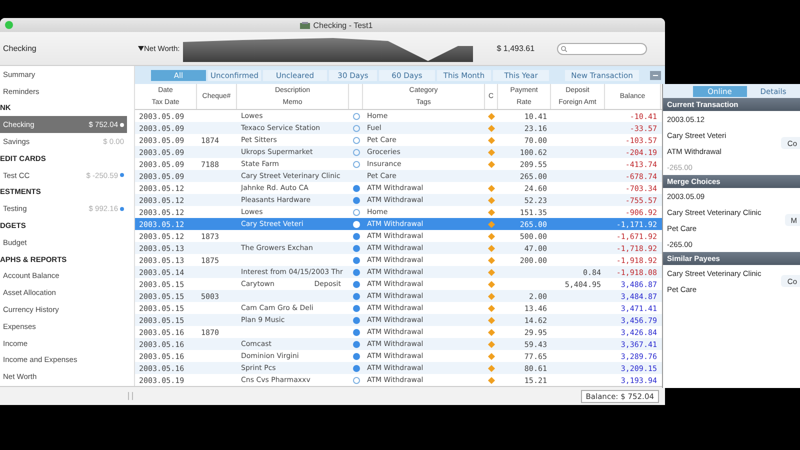  What do you see at coordinates (601, 48) in the screenshot?
I see `search-field` at bounding box center [601, 48].